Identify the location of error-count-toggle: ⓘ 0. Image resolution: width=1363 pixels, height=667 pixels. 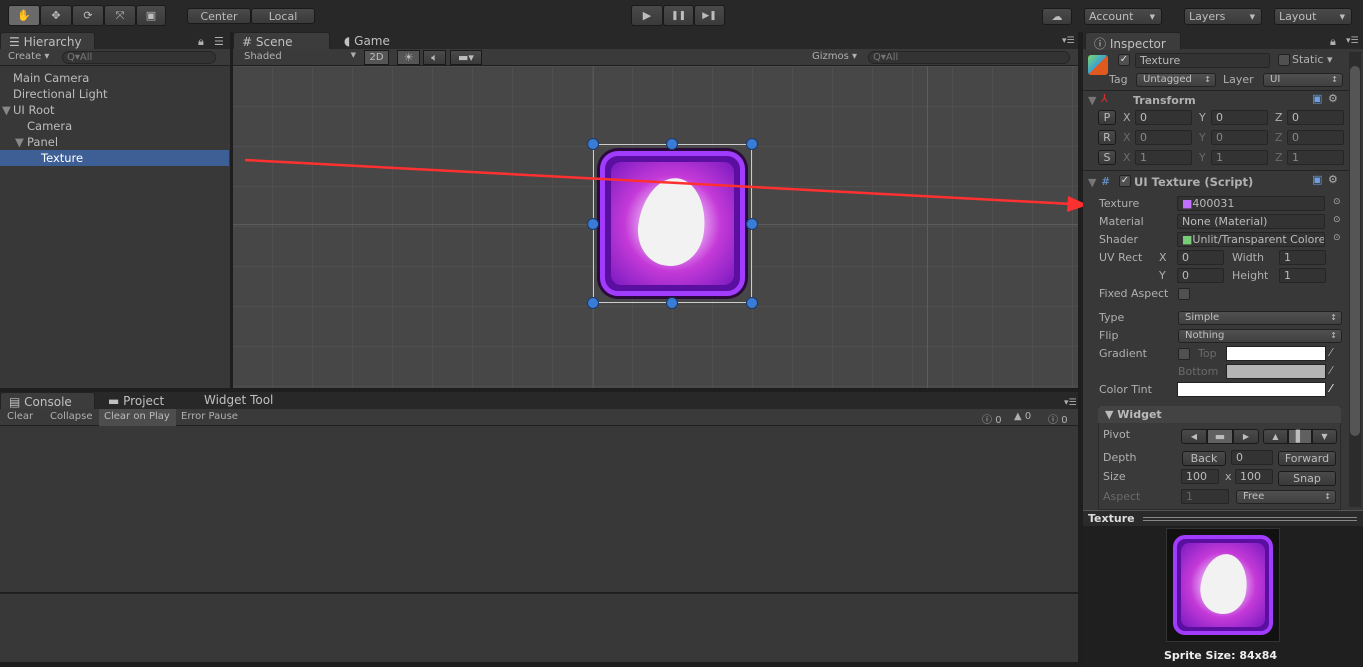
(1058, 418).